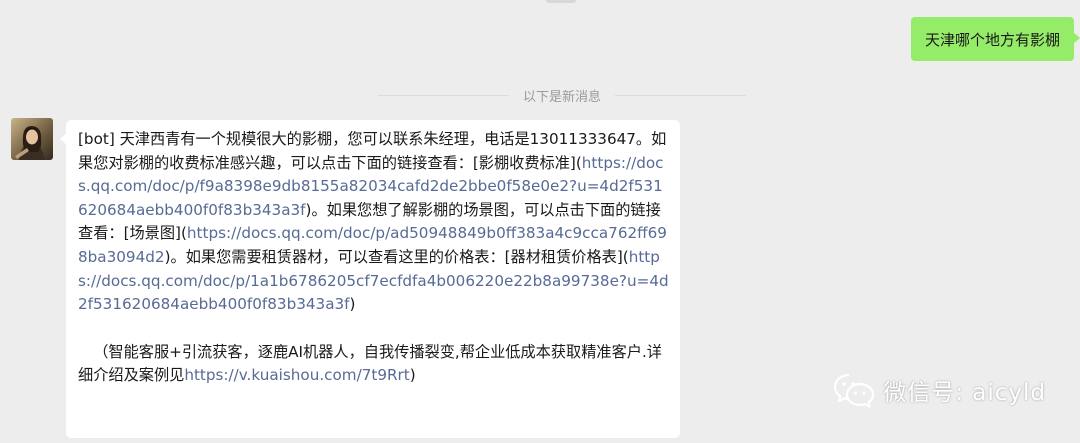 The image size is (1080, 443). What do you see at coordinates (854, 390) in the screenshot?
I see `wechat-icon` at bounding box center [854, 390].